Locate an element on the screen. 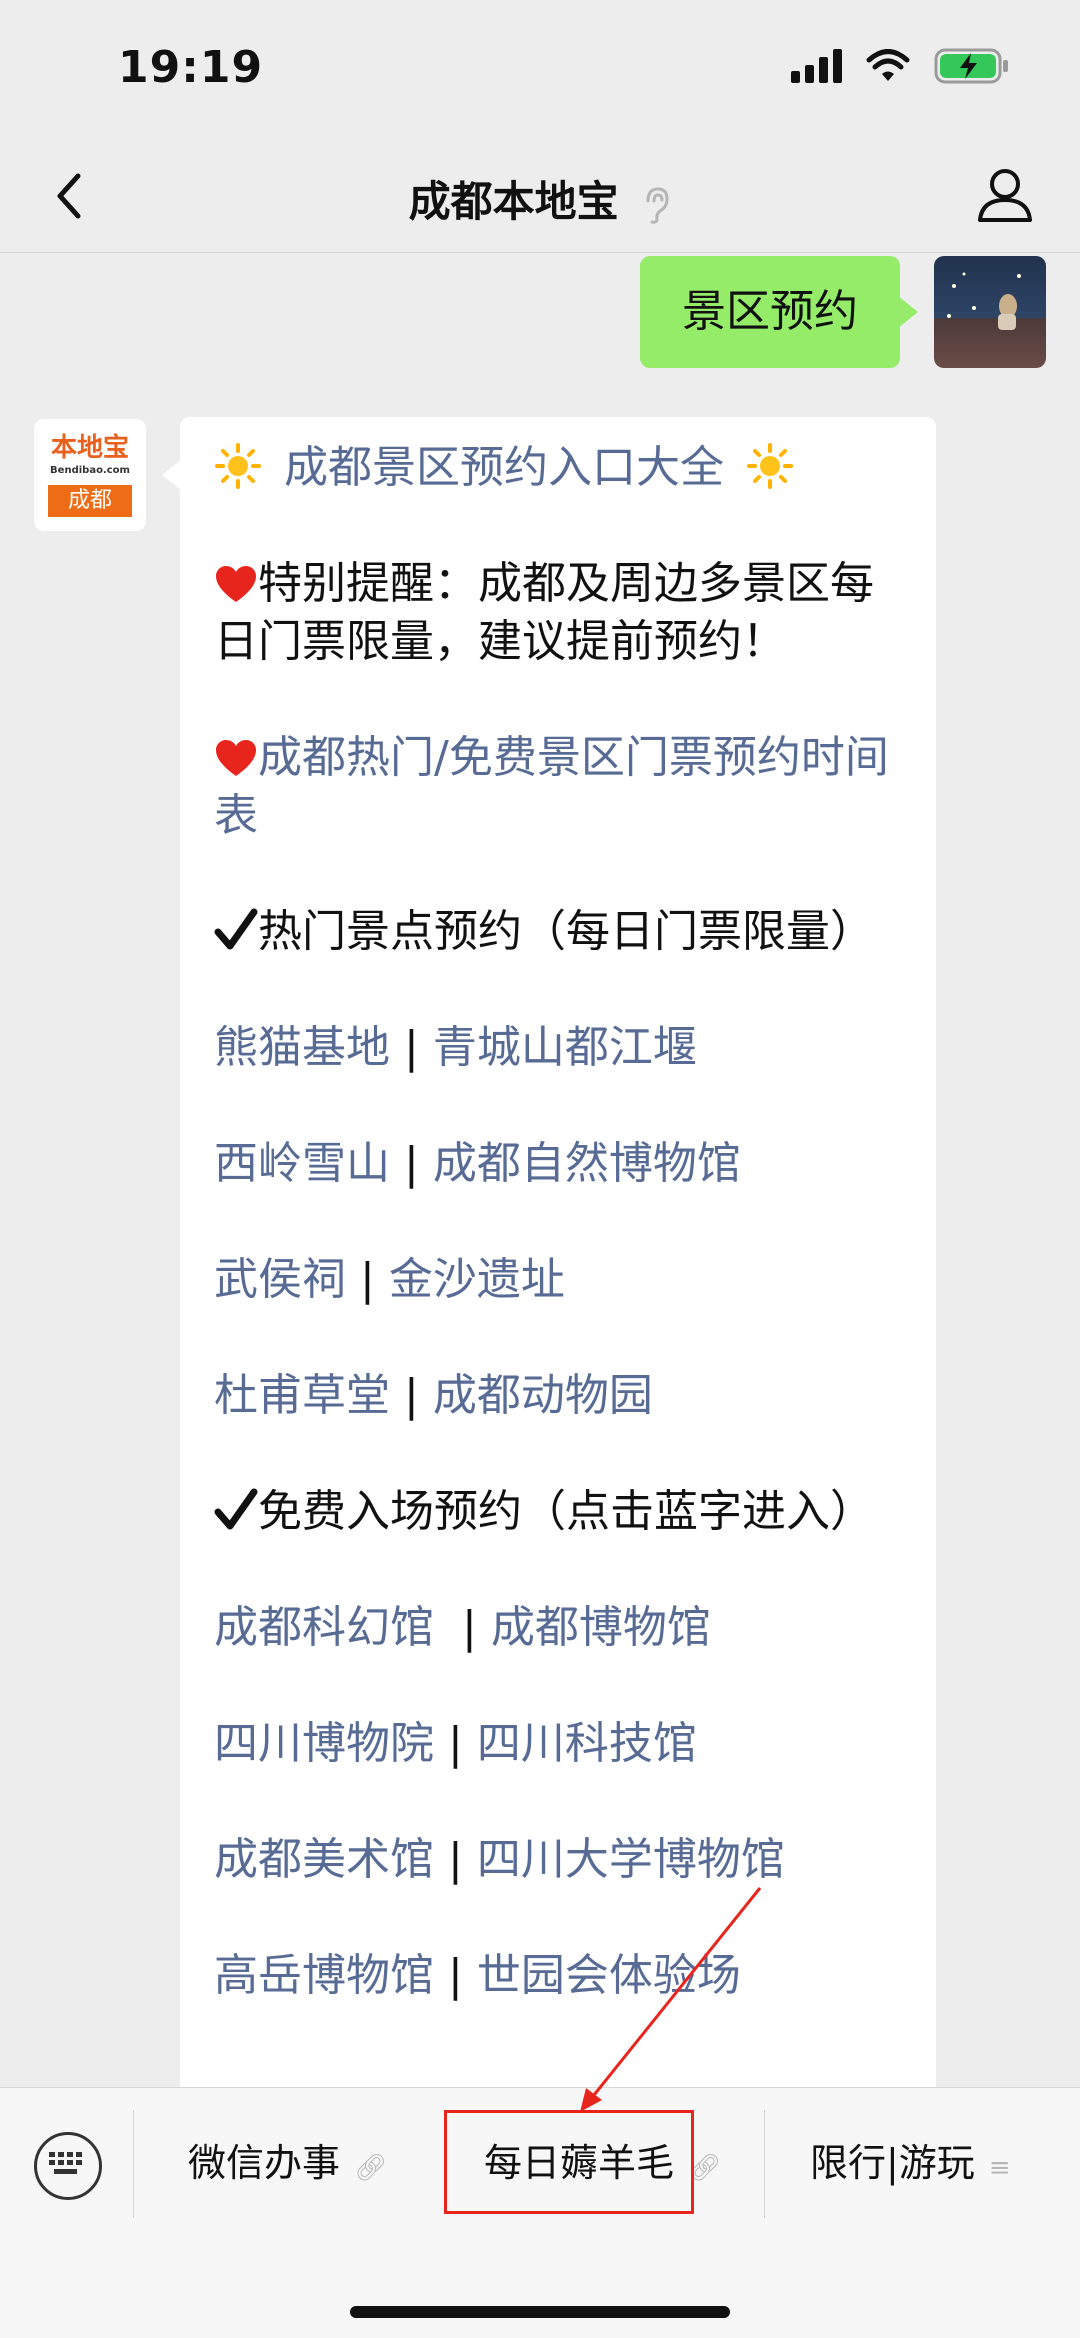 The image size is (1080, 2338). ear-icon is located at coordinates (657, 205).